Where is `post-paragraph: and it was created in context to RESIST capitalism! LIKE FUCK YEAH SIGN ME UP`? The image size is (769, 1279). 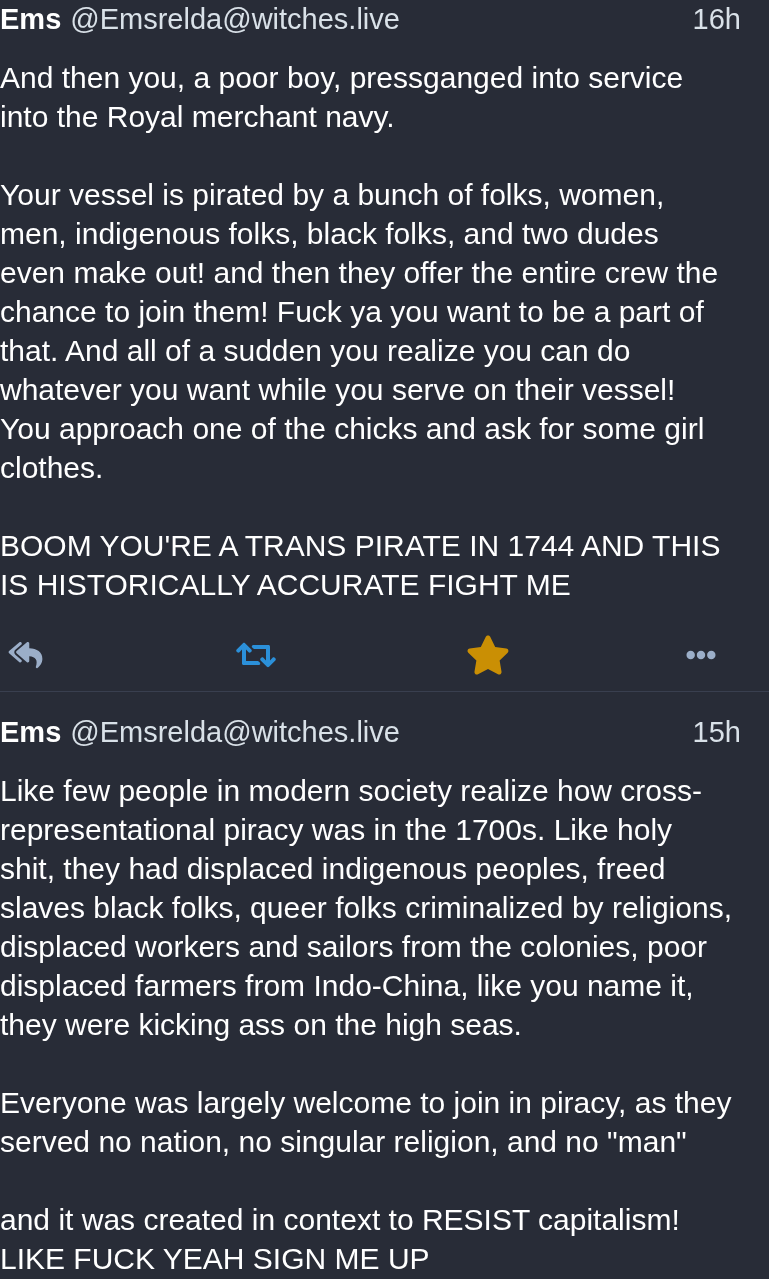 post-paragraph: and it was created in context to RESIST capitalism! LIKE FUCK YEAH SIGN ME UP is located at coordinates (340, 1239).